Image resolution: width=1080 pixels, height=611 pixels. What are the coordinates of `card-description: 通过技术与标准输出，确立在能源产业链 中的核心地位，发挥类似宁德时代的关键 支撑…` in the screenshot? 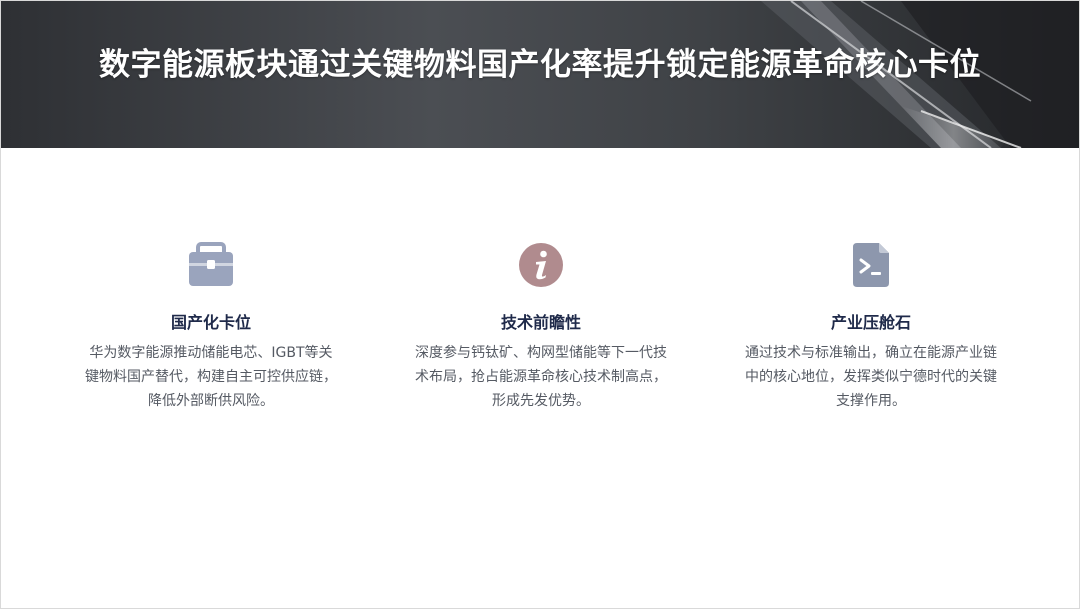 It's located at (871, 377).